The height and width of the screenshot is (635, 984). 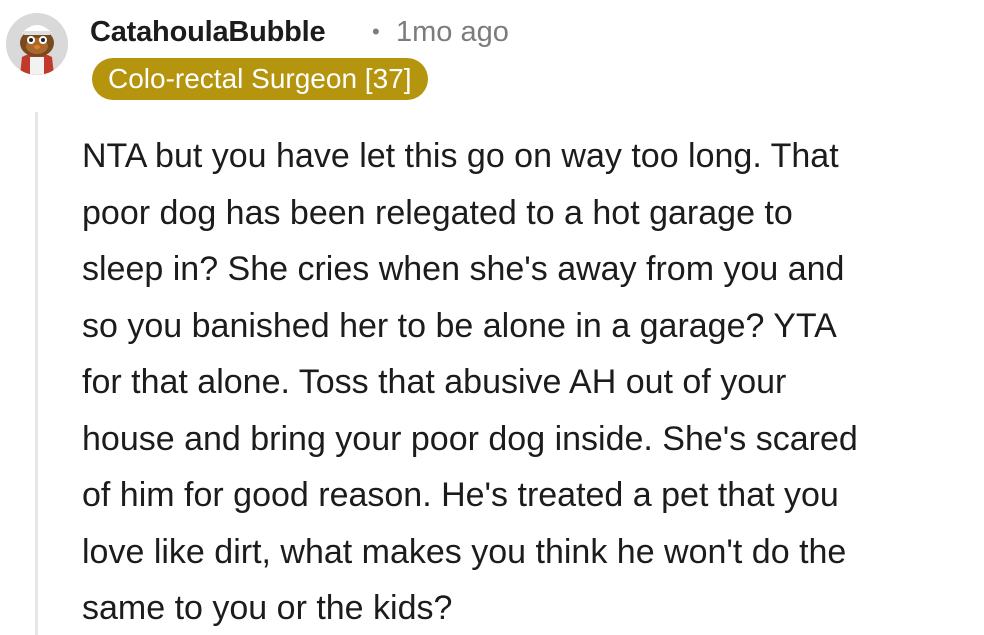 I want to click on author-username: CatahoulaBubble, so click(x=208, y=32).